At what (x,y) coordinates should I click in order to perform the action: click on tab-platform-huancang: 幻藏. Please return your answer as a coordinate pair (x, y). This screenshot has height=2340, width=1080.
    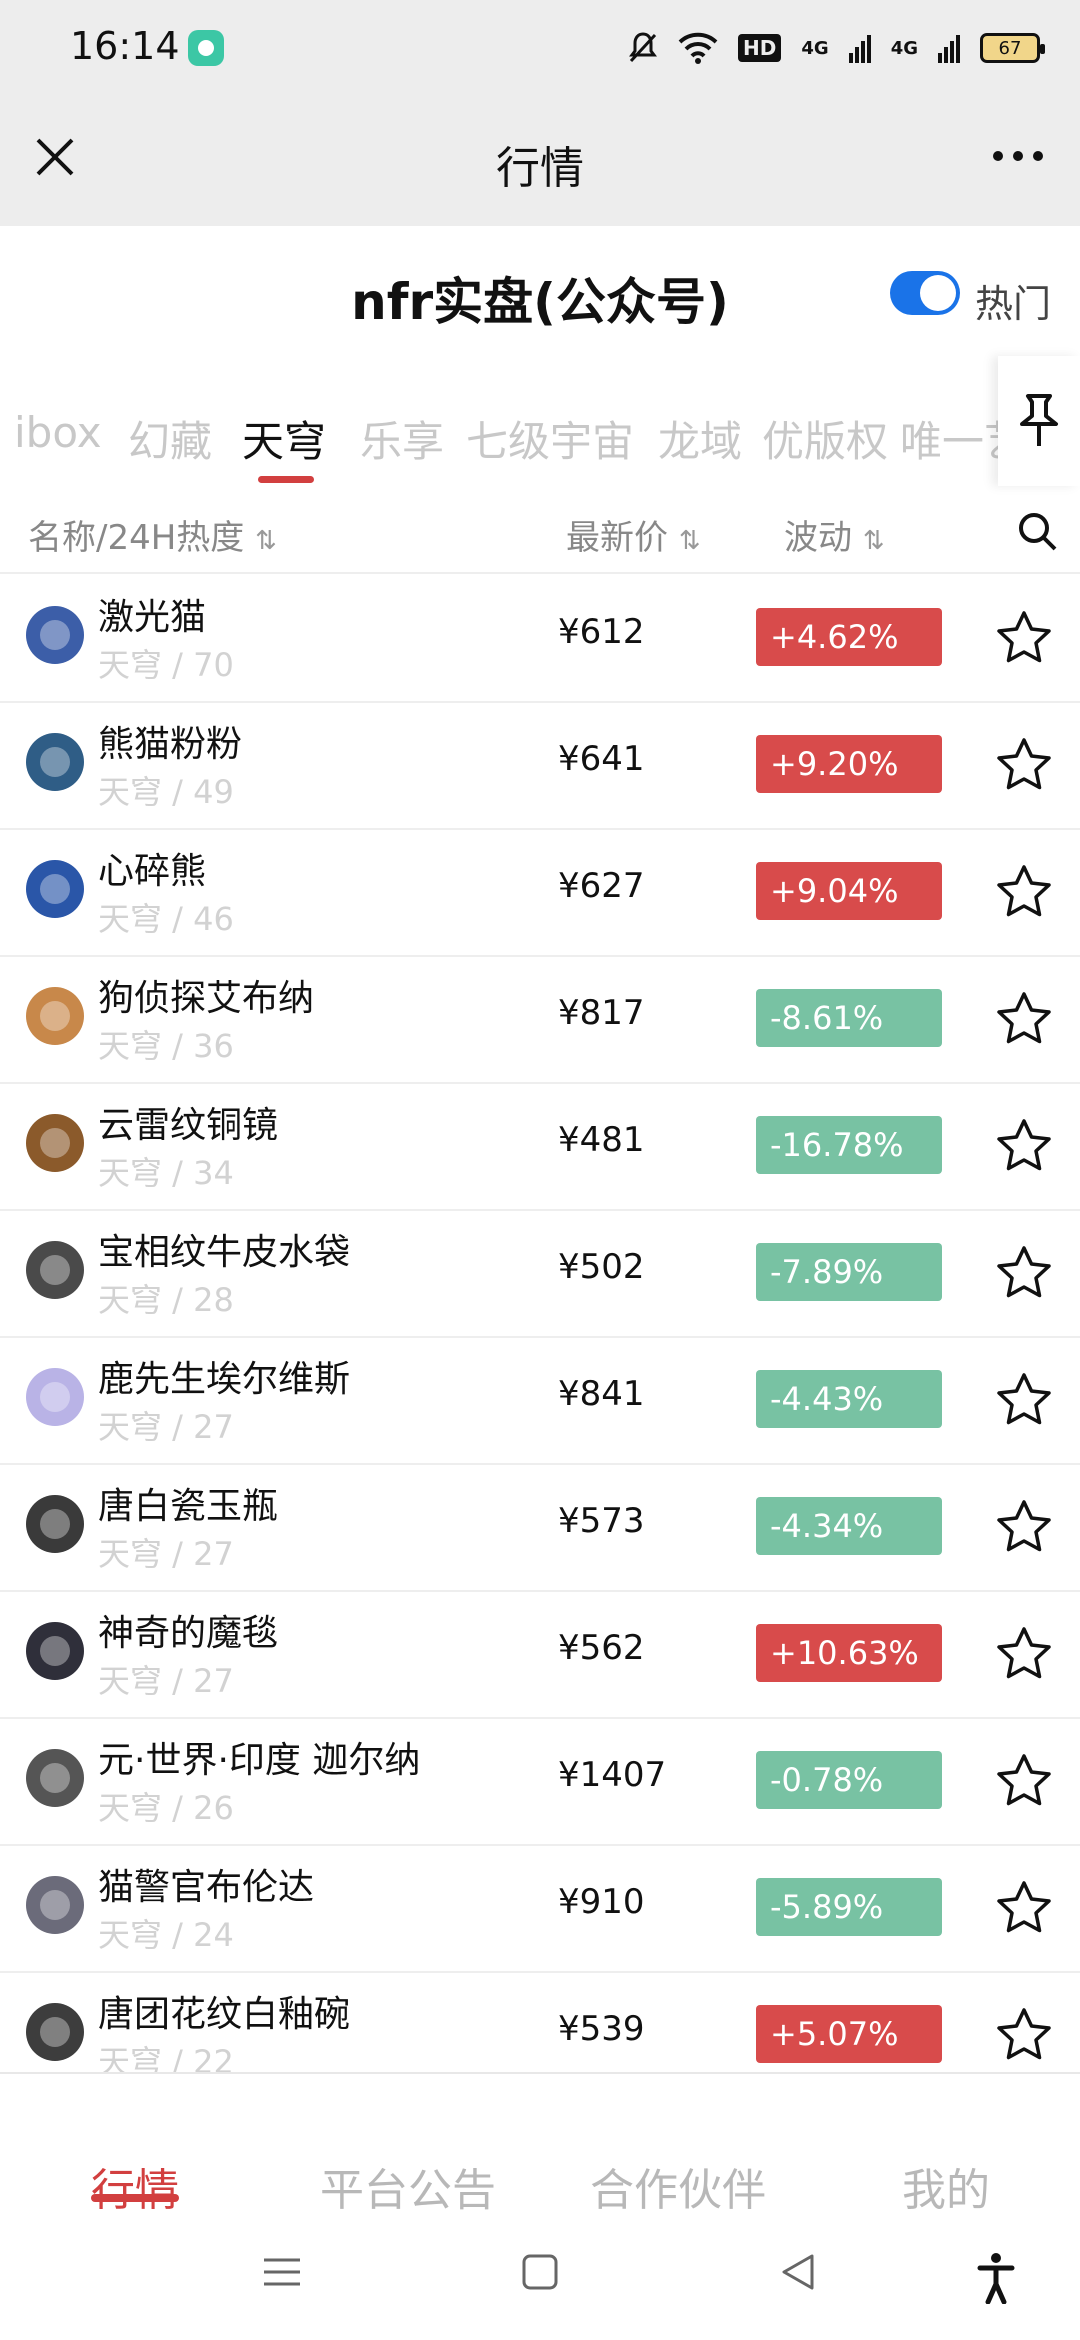
    Looking at the image, I should click on (170, 438).